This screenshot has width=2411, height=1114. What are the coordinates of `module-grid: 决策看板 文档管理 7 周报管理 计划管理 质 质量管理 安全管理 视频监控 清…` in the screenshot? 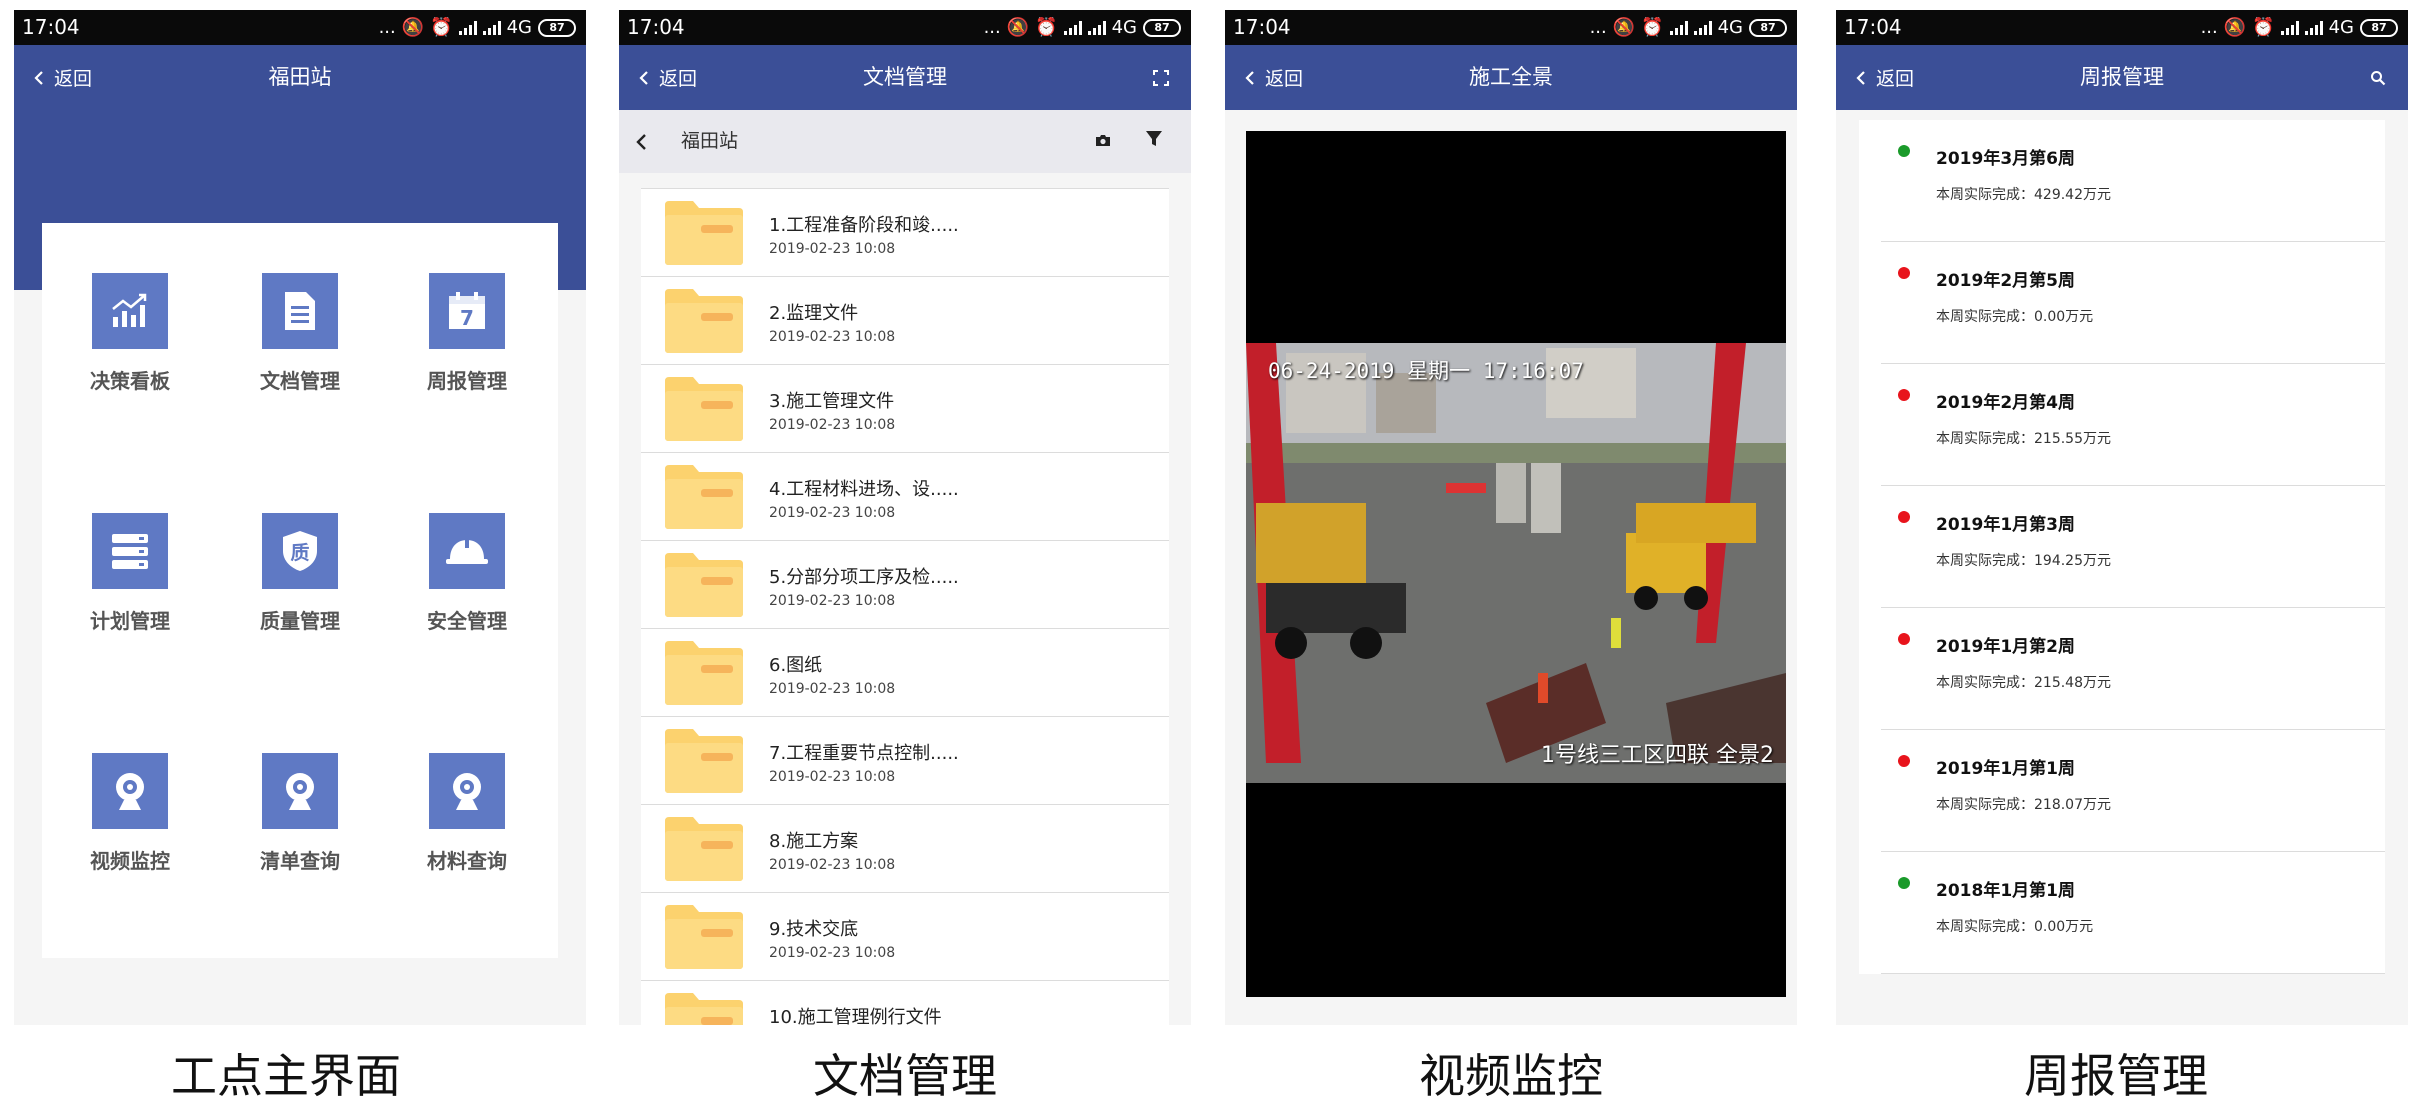 It's located at (300, 590).